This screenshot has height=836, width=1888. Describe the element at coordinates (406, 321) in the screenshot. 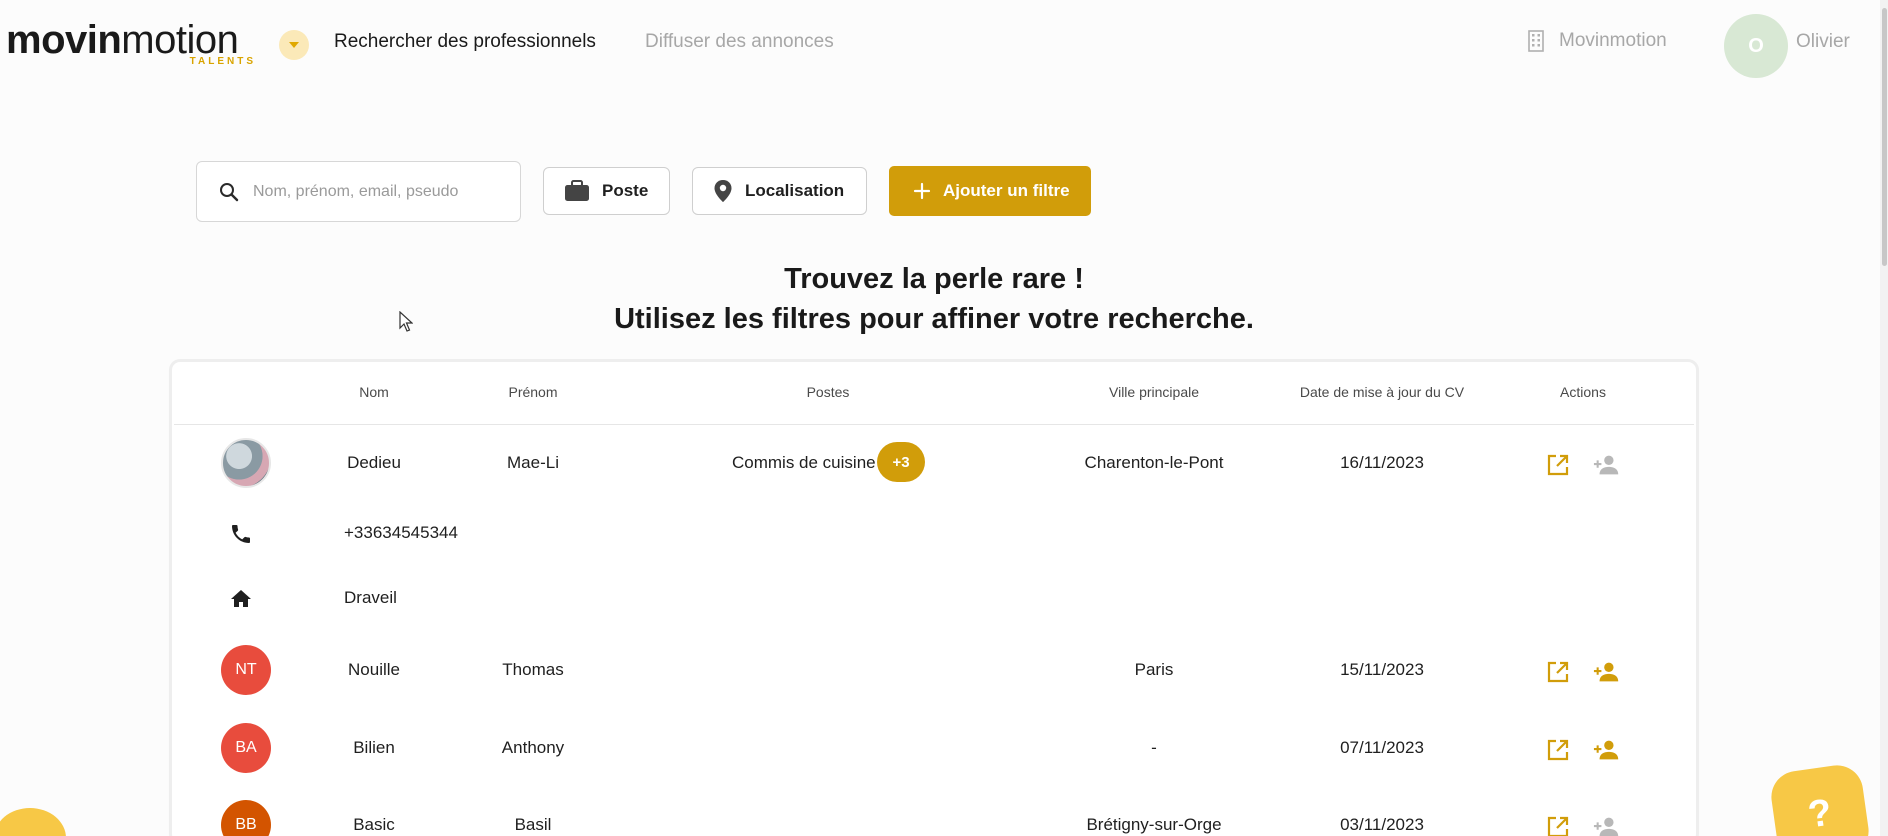

I see `mouse-cursor-icon` at that location.